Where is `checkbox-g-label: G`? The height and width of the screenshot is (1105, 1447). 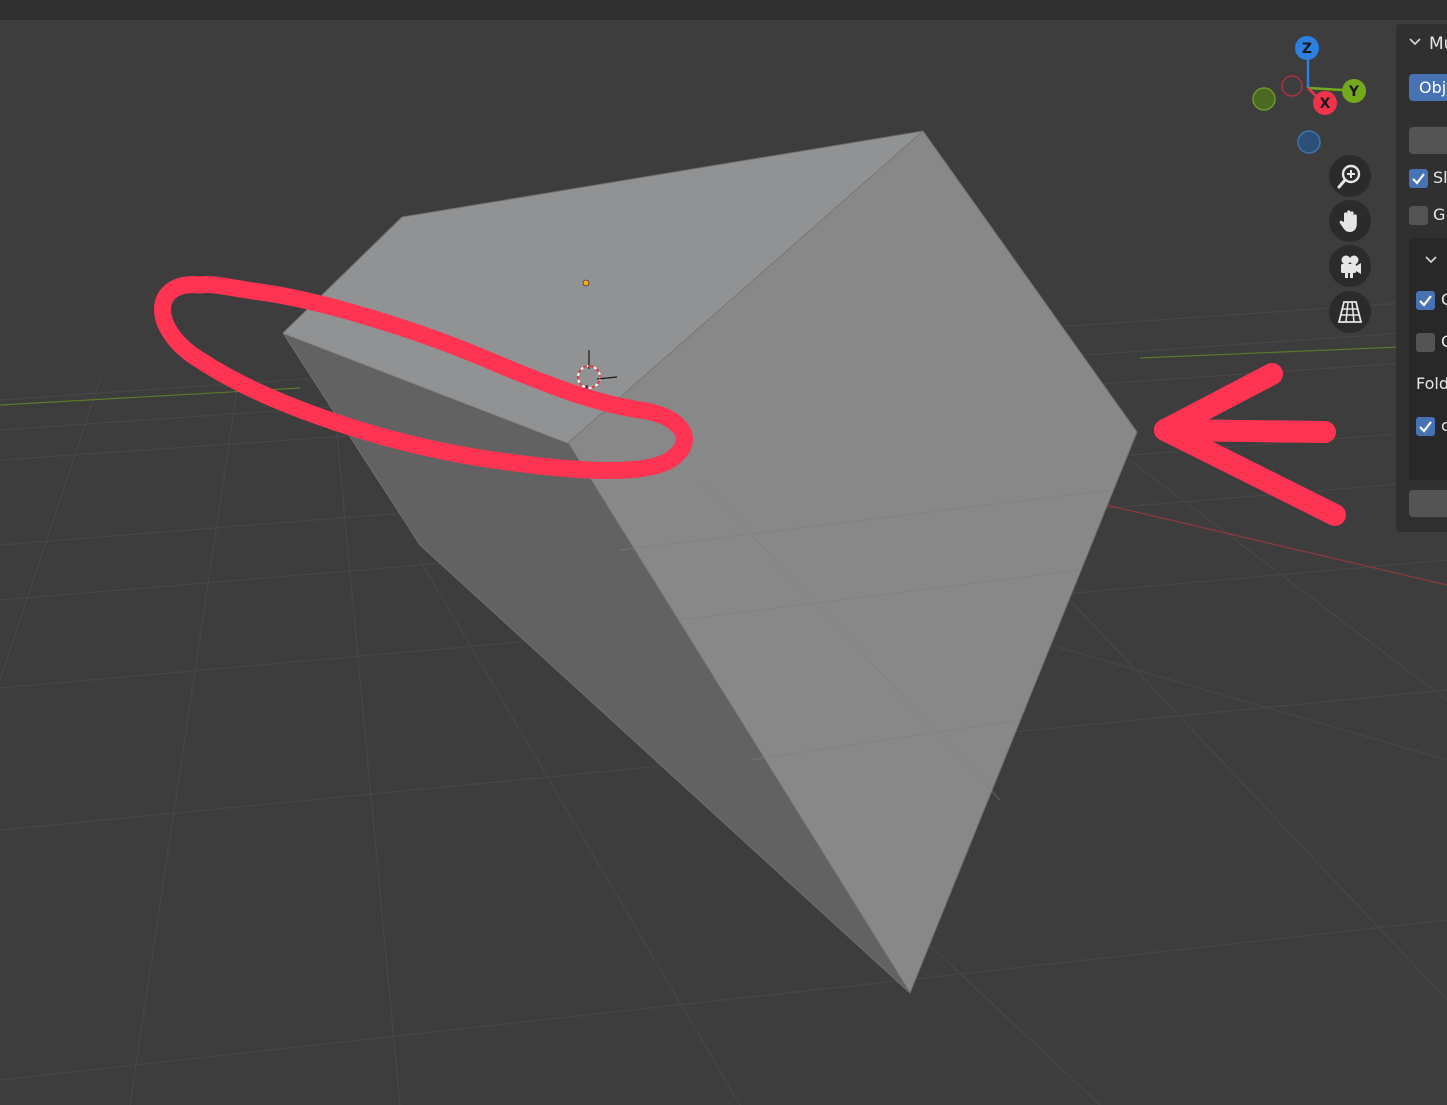 checkbox-g-label: G is located at coordinates (1439, 214).